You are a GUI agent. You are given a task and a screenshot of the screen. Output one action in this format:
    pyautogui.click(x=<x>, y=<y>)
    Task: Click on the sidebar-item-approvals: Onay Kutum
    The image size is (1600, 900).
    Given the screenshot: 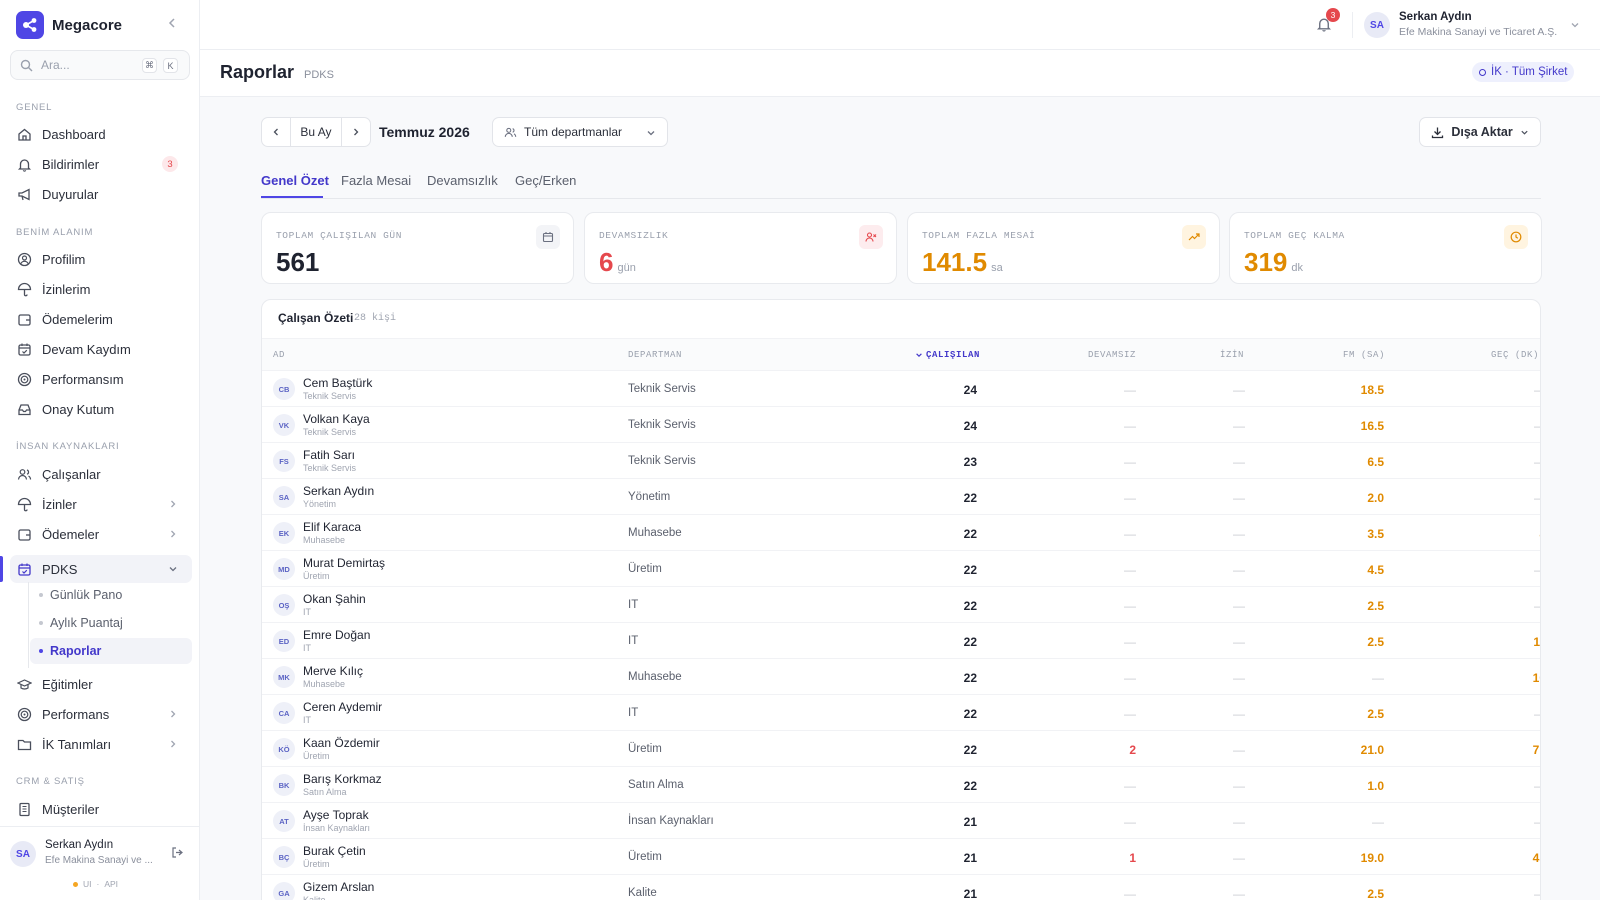 What is the action you would take?
    pyautogui.click(x=101, y=409)
    